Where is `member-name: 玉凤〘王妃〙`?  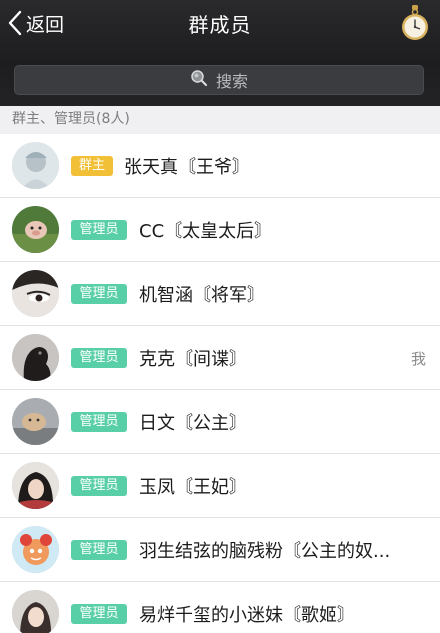
member-name: 玉凤〘王妃〙 is located at coordinates (193, 487).